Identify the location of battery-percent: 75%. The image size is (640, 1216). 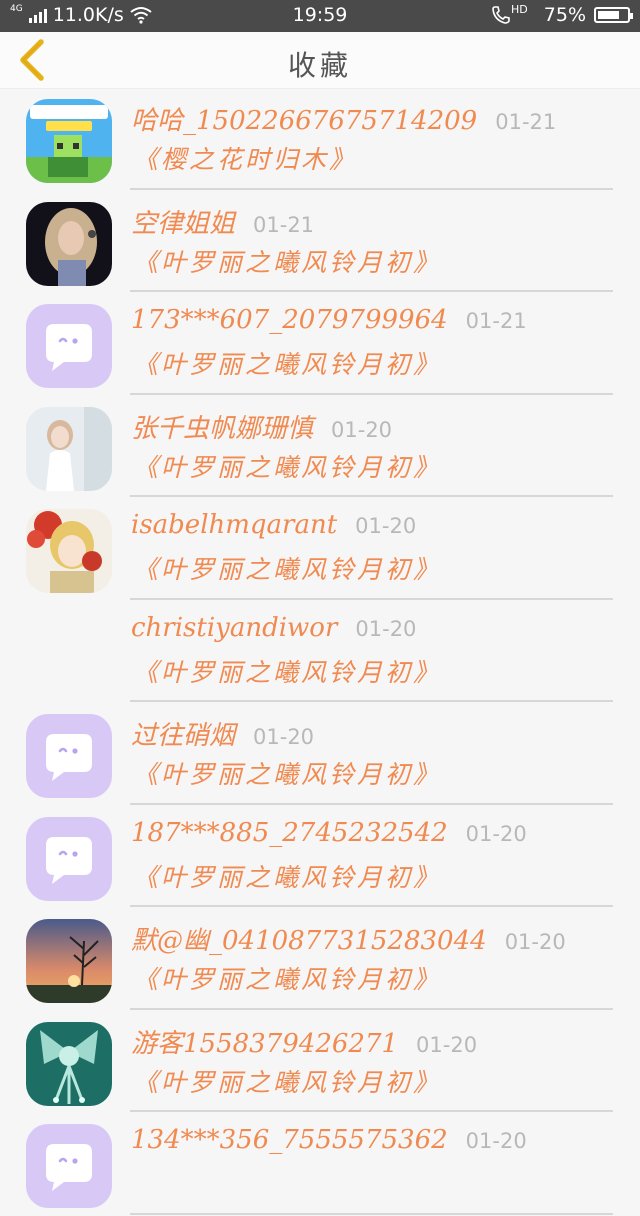
(564, 15).